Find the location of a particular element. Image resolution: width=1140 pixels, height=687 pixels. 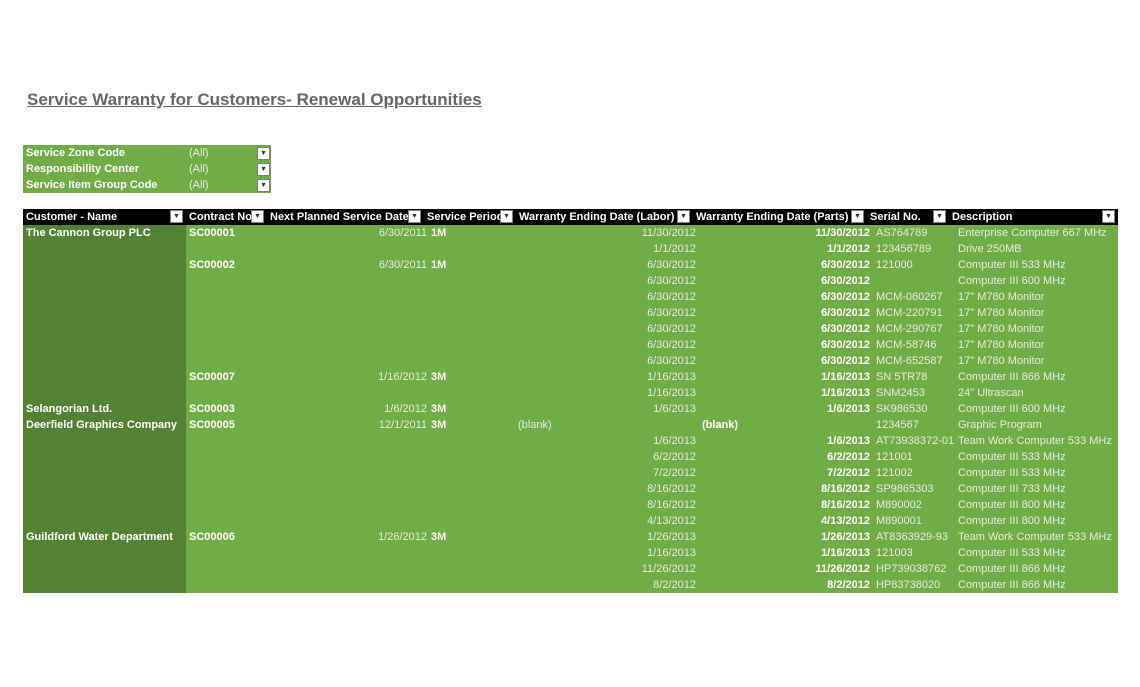

warranty-parts-cell: 1/1/2012 is located at coordinates (787, 249).